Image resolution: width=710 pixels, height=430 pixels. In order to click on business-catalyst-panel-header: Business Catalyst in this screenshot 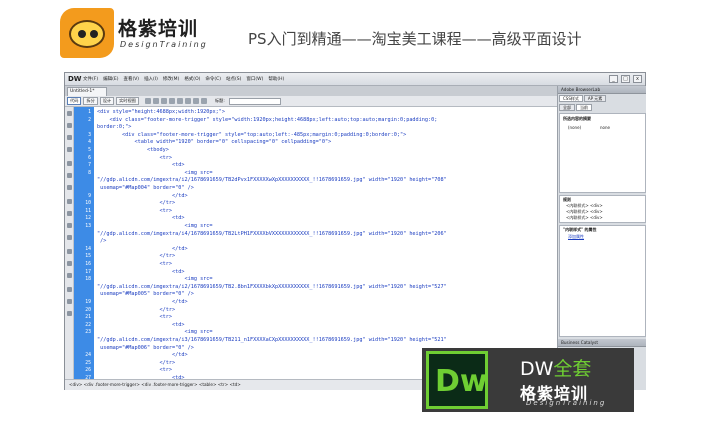, I will do `click(602, 343)`.